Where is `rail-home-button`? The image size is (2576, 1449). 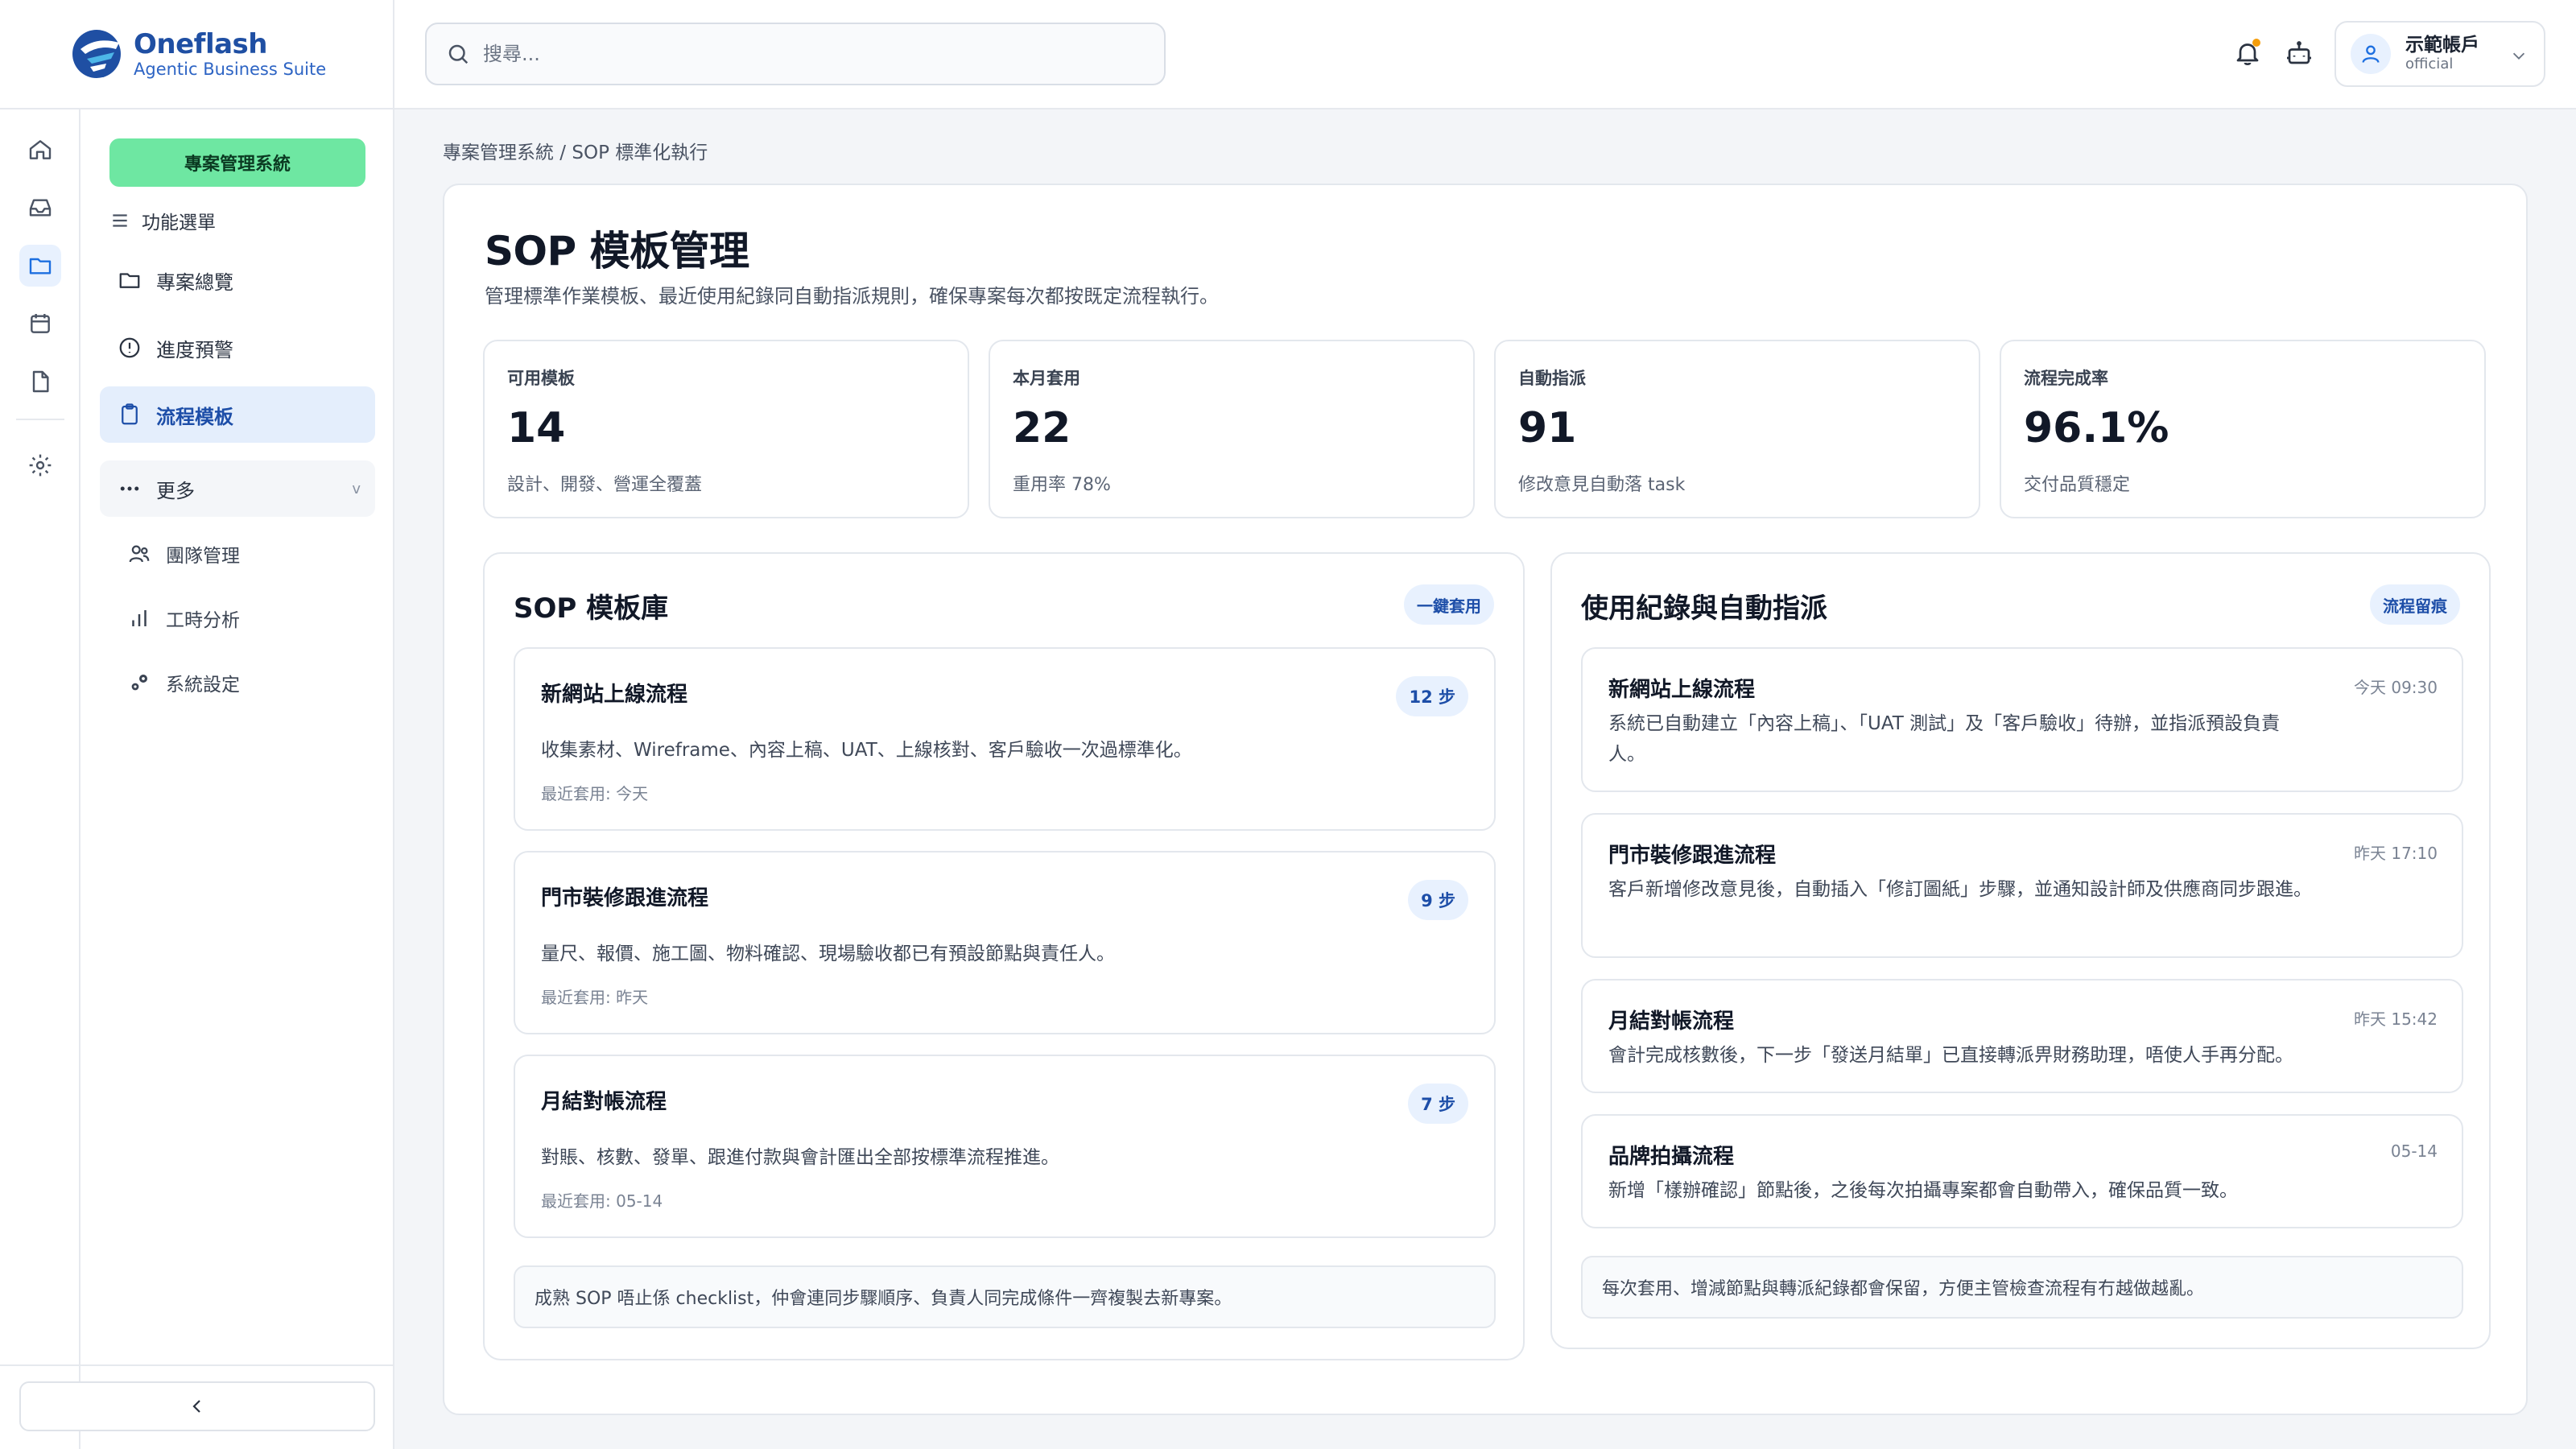 rail-home-button is located at coordinates (40, 150).